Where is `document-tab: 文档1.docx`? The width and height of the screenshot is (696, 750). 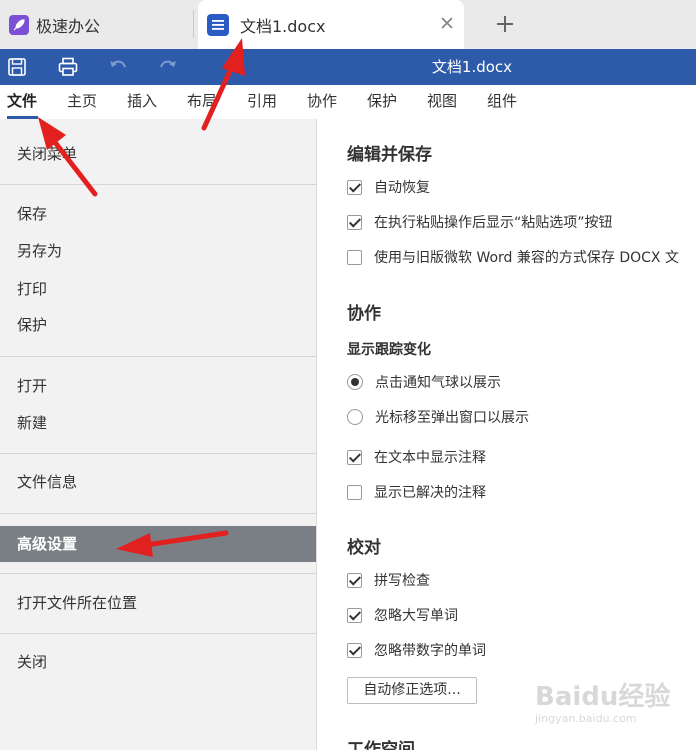
document-tab: 文档1.docx is located at coordinates (331, 24).